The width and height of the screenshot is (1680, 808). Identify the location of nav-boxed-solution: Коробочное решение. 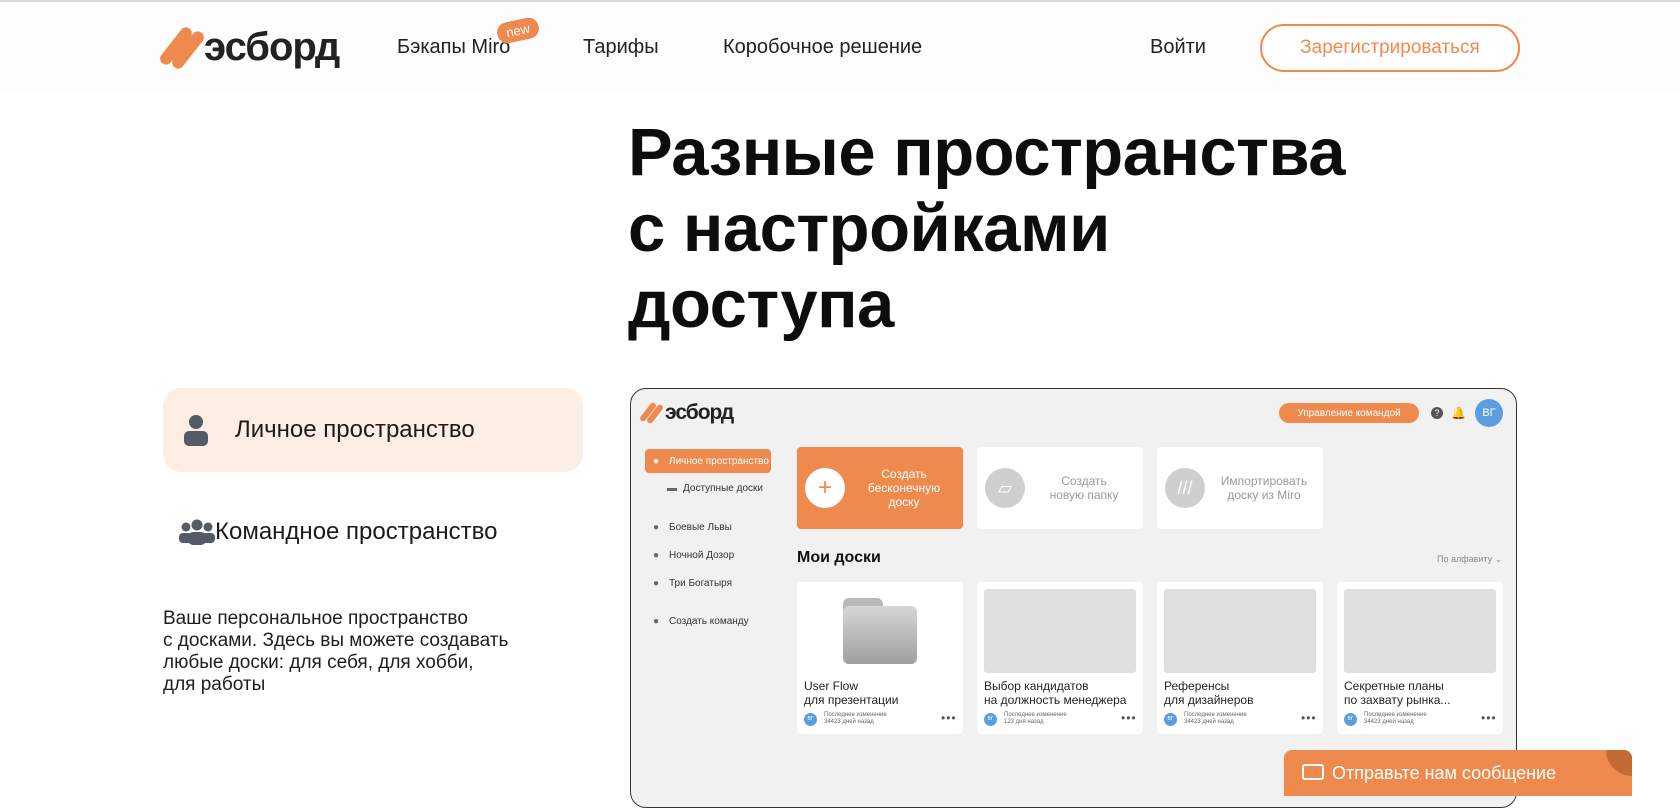
(822, 47).